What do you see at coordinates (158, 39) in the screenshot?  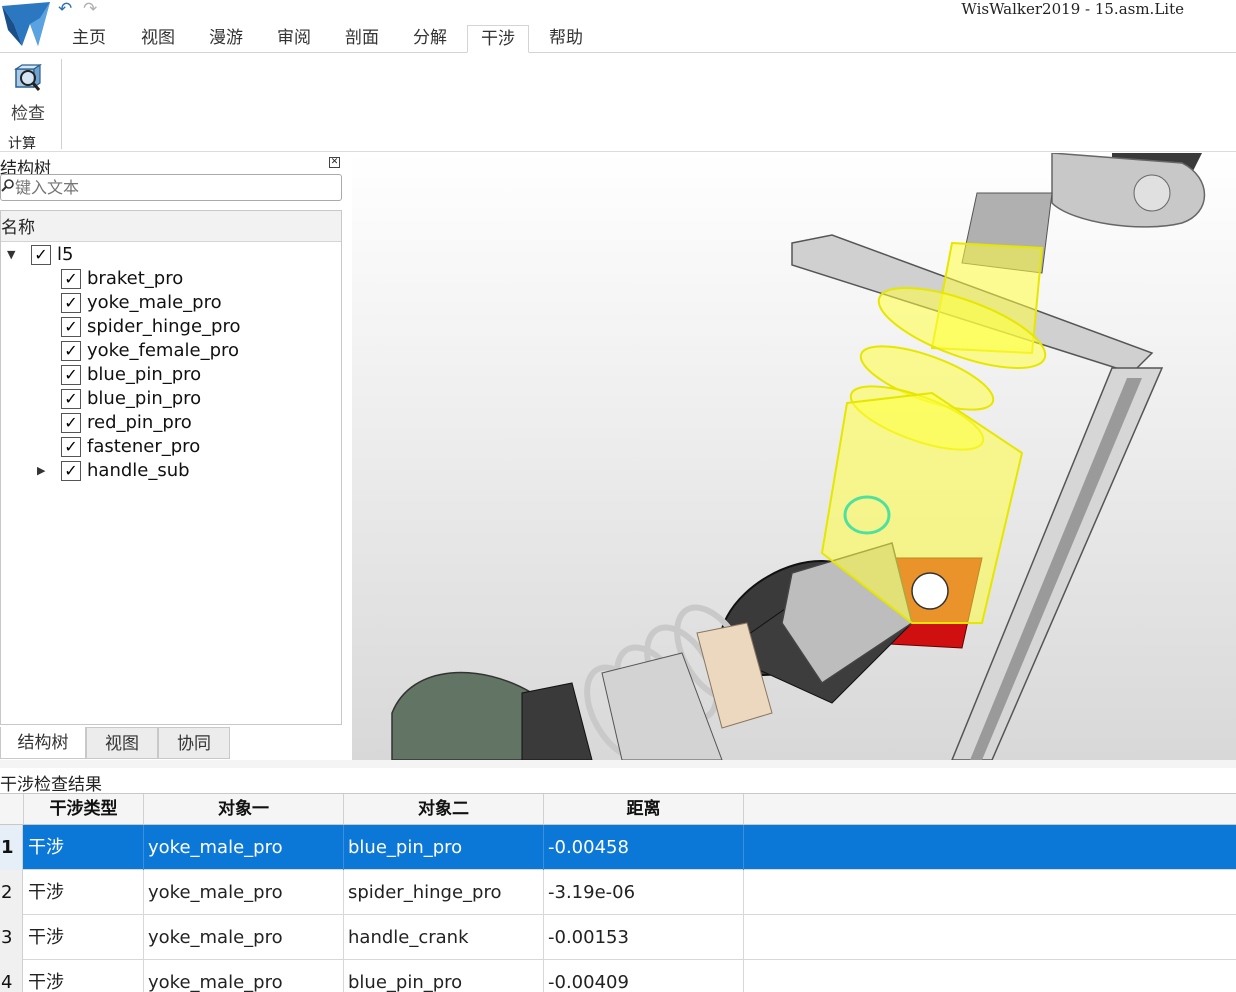 I see `tab-view: 视图` at bounding box center [158, 39].